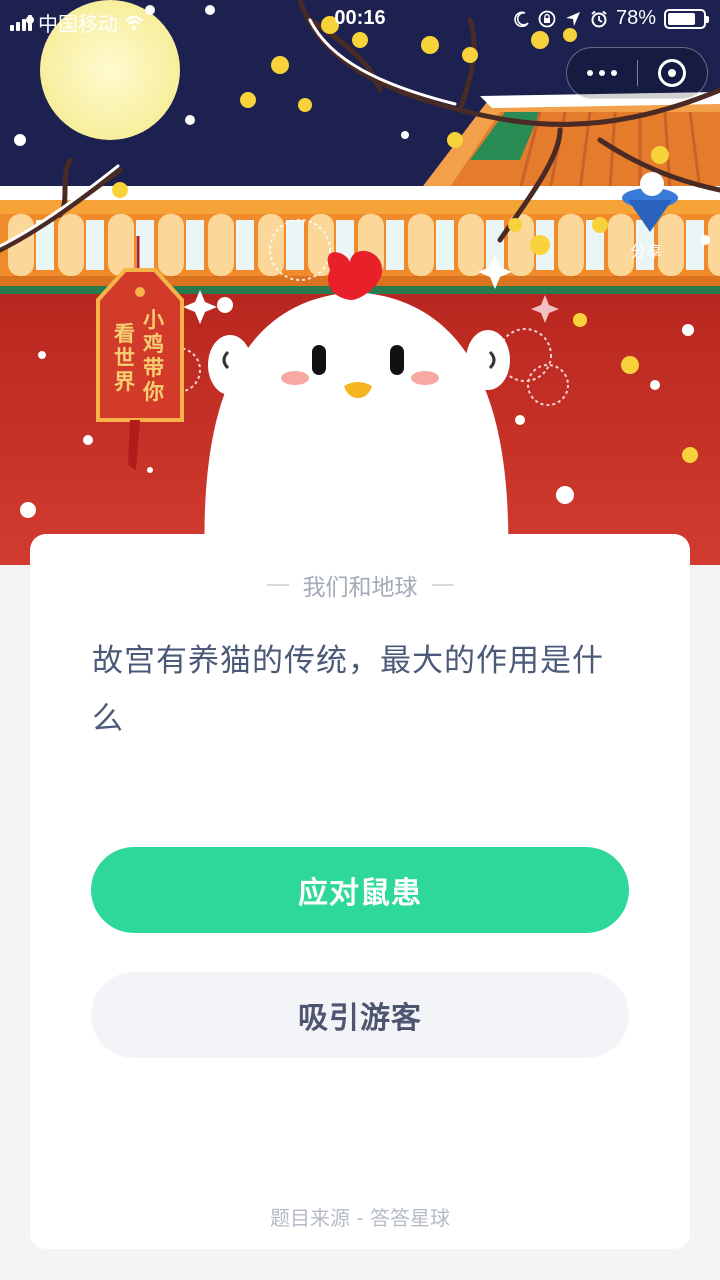 The width and height of the screenshot is (720, 1280). I want to click on answer-option-1: 应对鼠患, so click(360, 890).